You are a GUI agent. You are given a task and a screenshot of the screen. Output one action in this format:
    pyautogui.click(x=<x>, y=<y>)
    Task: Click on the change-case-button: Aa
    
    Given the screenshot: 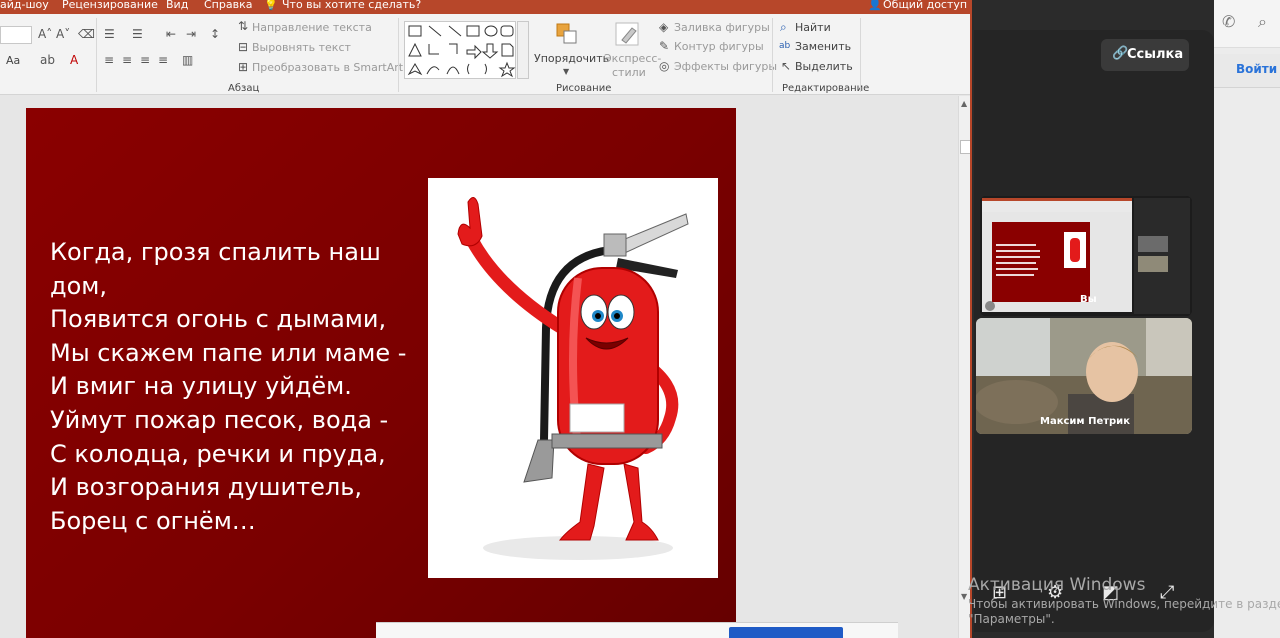 What is the action you would take?
    pyautogui.click(x=13, y=60)
    